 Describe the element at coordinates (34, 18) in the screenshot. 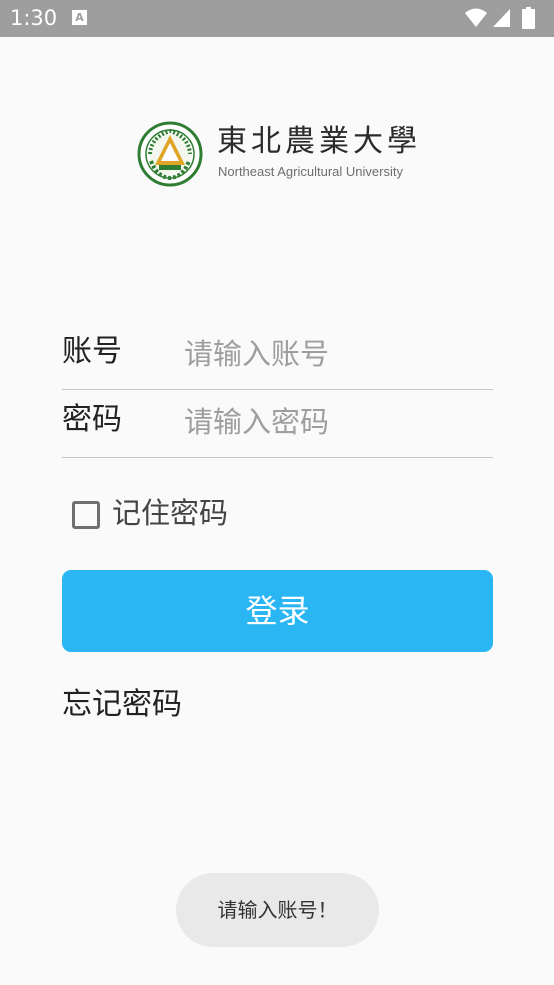

I see `status-time: 1:30` at that location.